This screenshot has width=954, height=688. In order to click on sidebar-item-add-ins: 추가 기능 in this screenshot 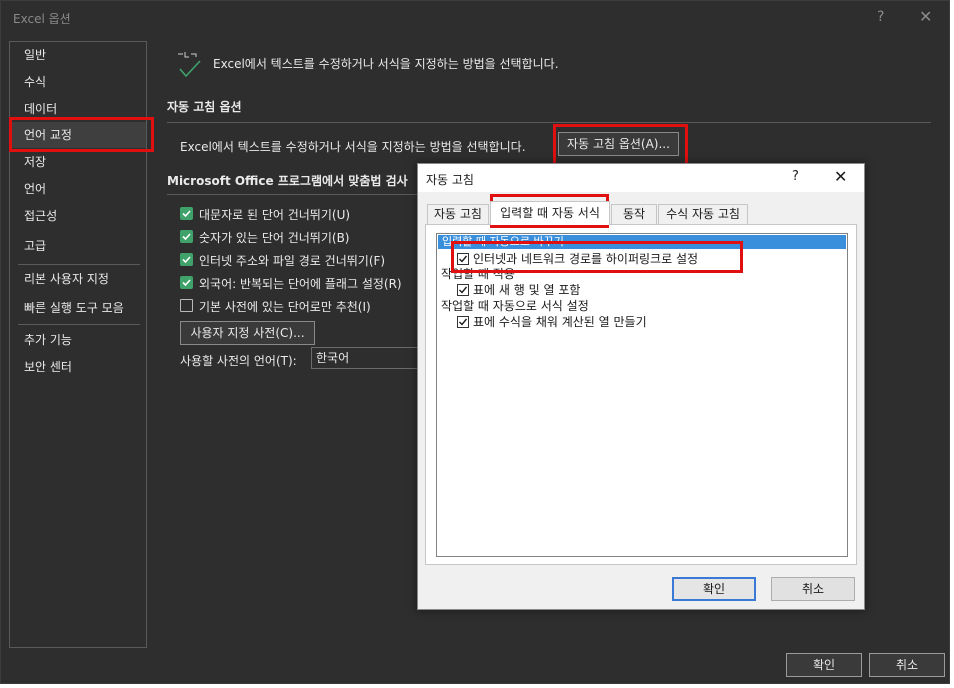, I will do `click(78, 340)`.